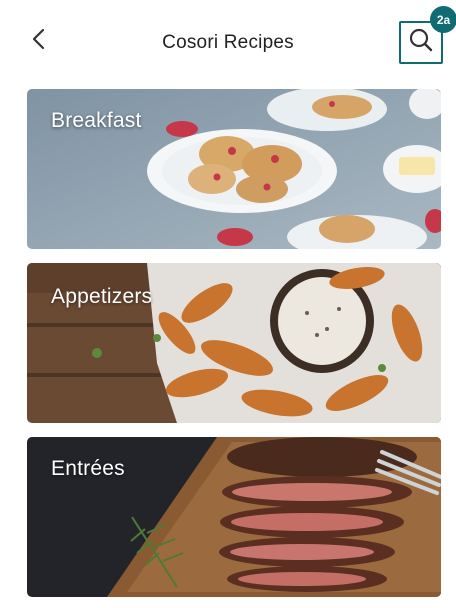  What do you see at coordinates (443, 19) in the screenshot?
I see `step-badge: 2a` at bounding box center [443, 19].